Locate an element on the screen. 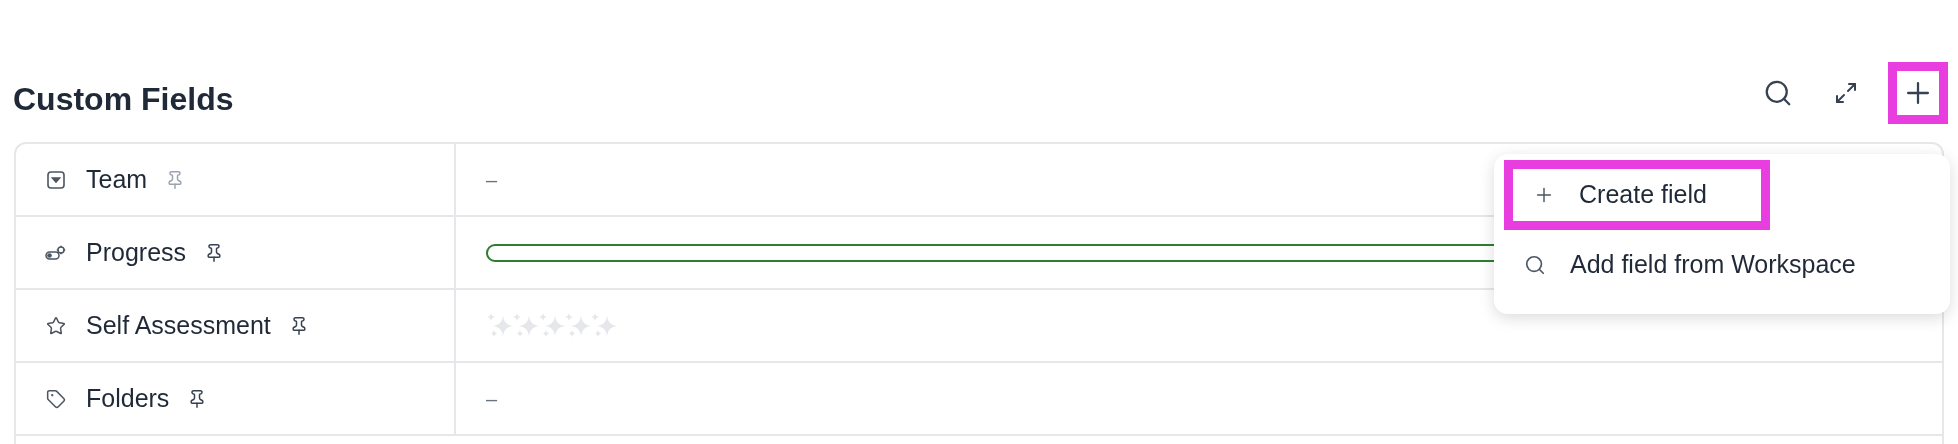  expand-icon is located at coordinates (1846, 93).